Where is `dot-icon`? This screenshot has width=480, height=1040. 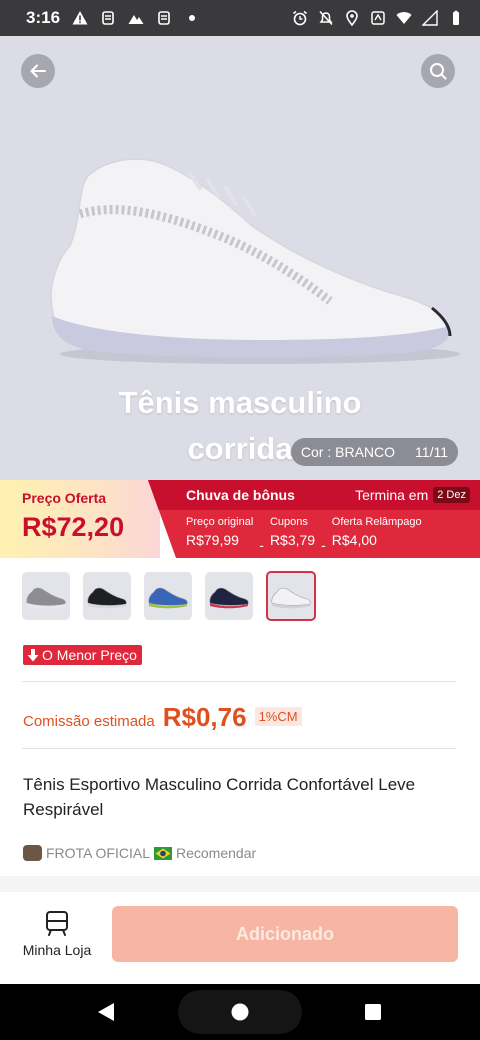
dot-icon is located at coordinates (192, 18).